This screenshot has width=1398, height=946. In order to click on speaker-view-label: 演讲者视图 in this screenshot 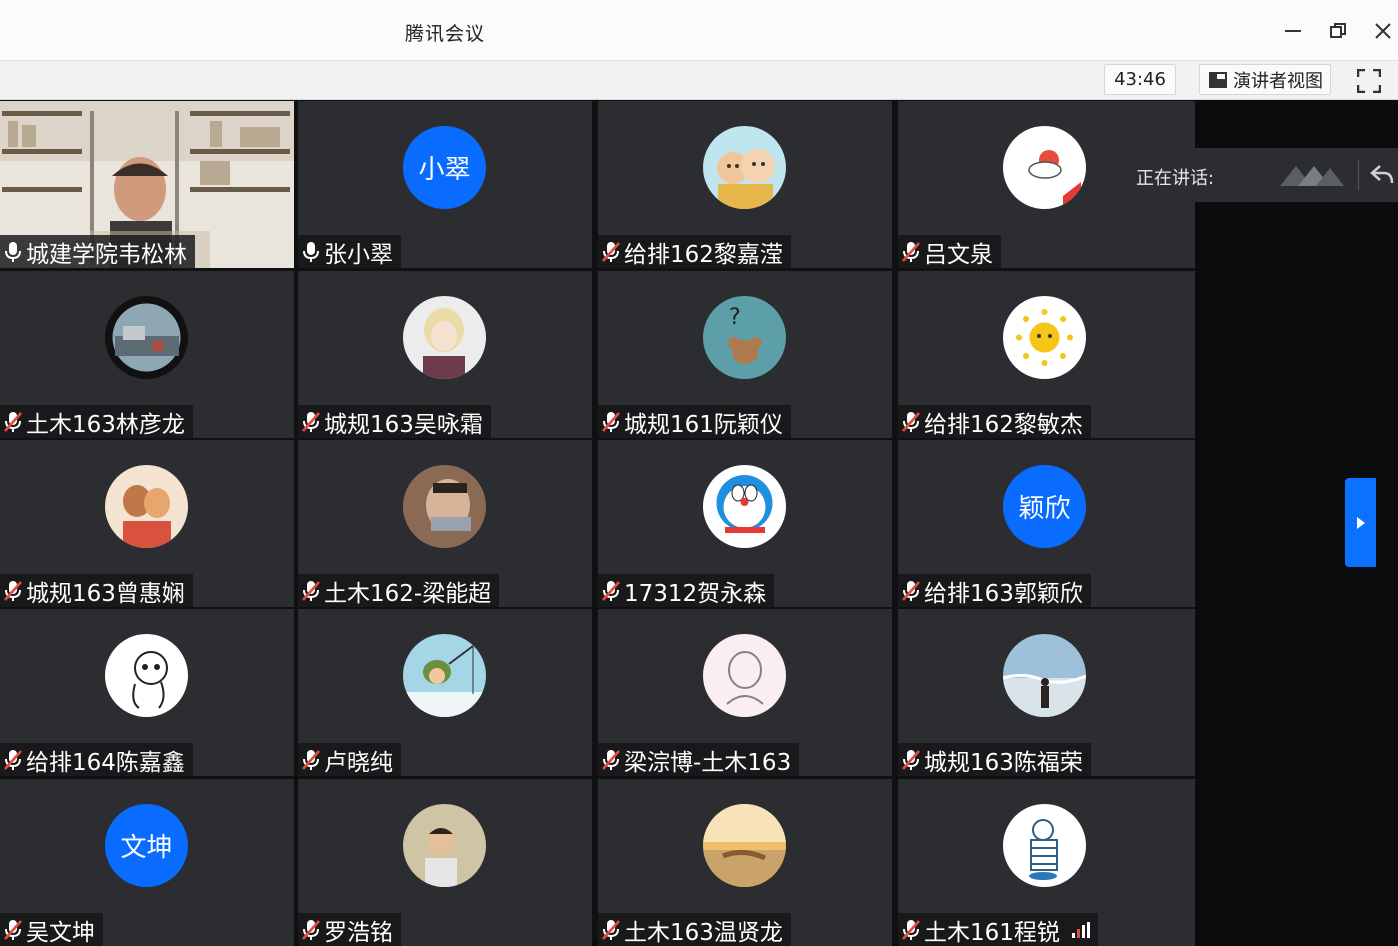, I will do `click(1278, 80)`.